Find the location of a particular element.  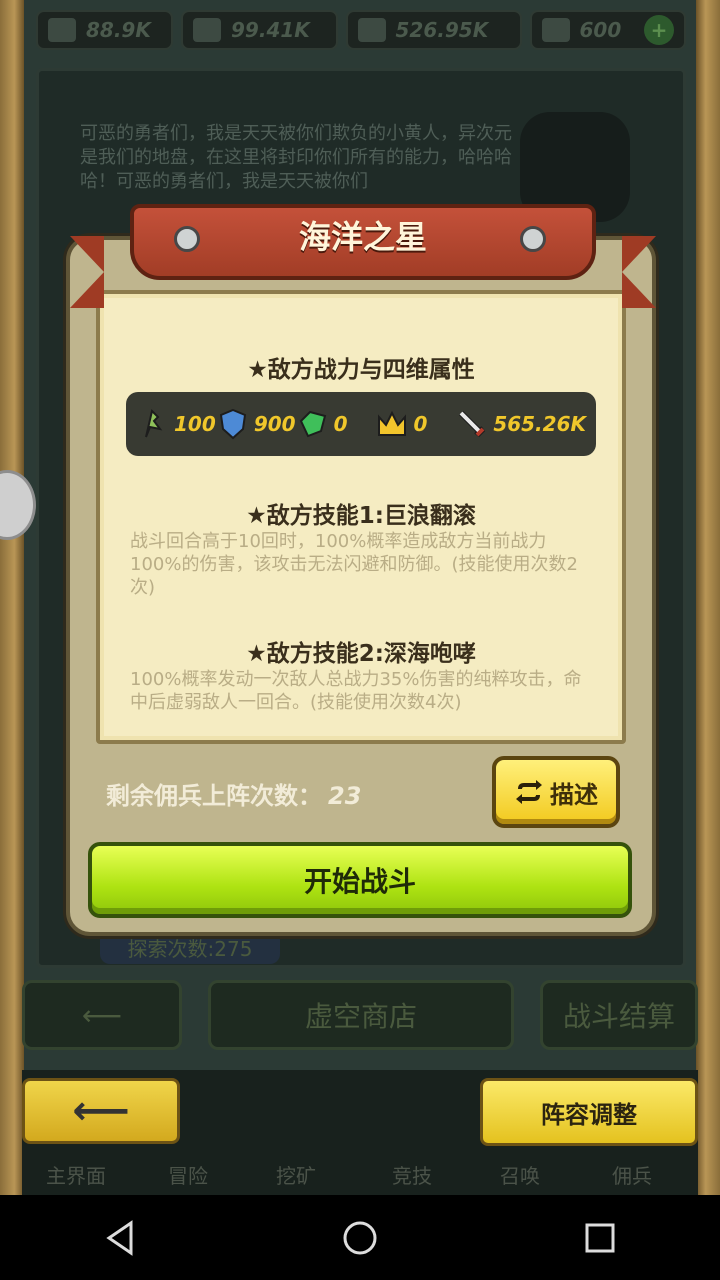

nav-mining: 挖矿 is located at coordinates (296, 1176).